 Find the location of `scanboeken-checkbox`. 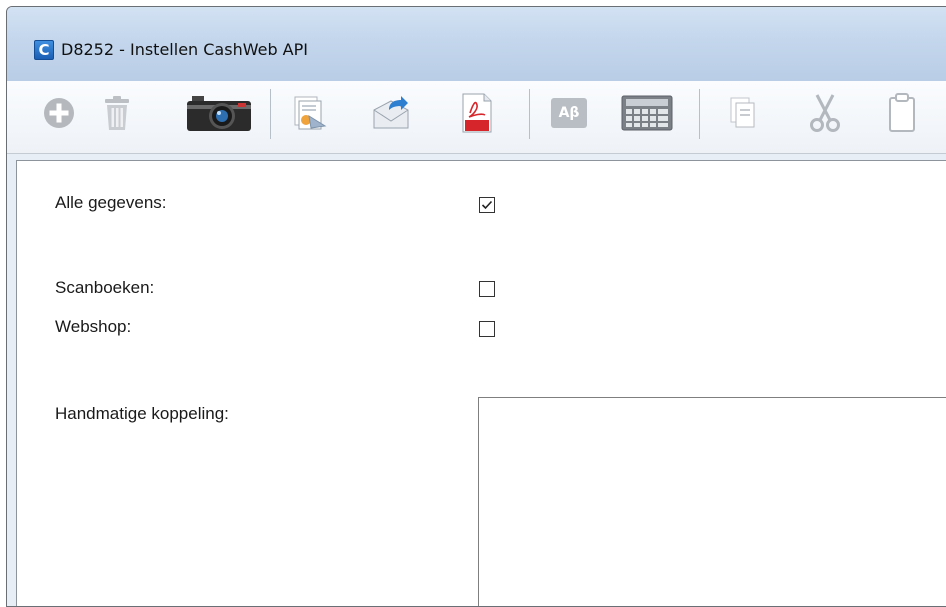

scanboeken-checkbox is located at coordinates (487, 289).